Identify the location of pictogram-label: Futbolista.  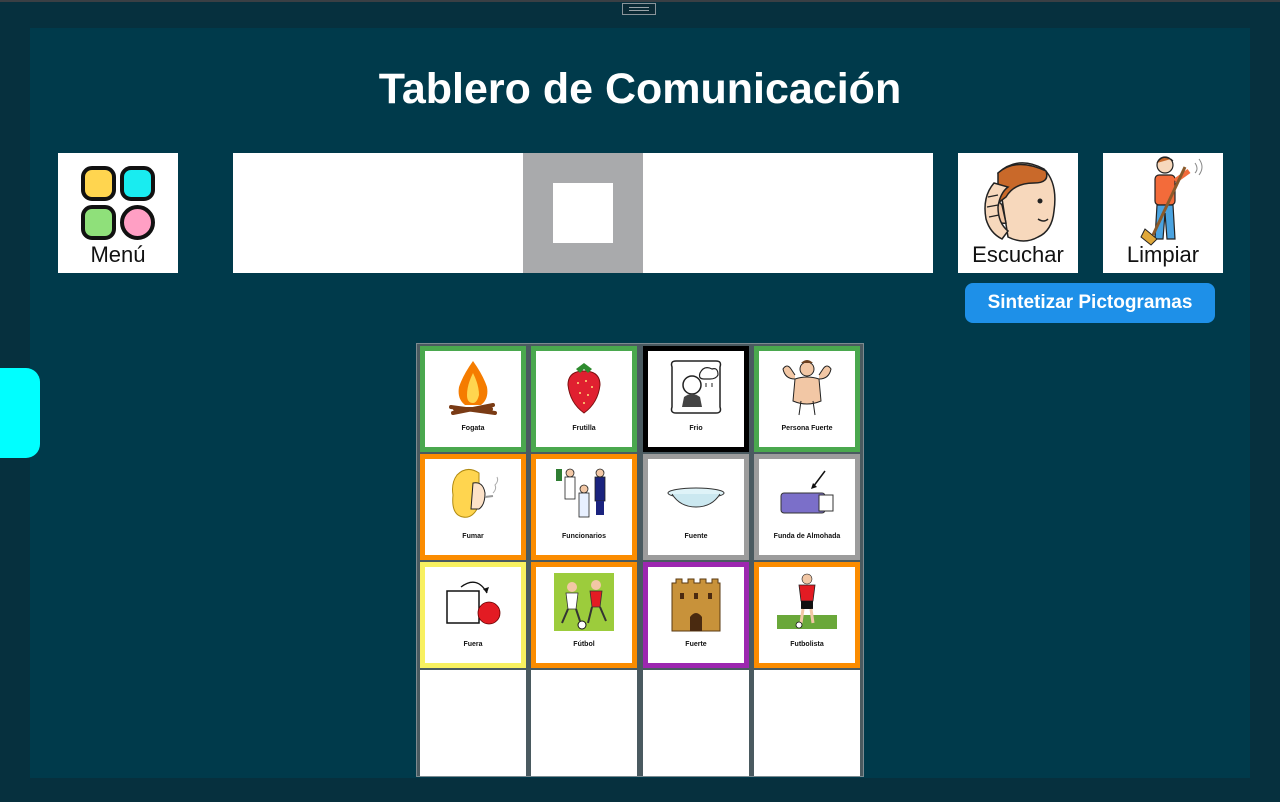
(807, 644).